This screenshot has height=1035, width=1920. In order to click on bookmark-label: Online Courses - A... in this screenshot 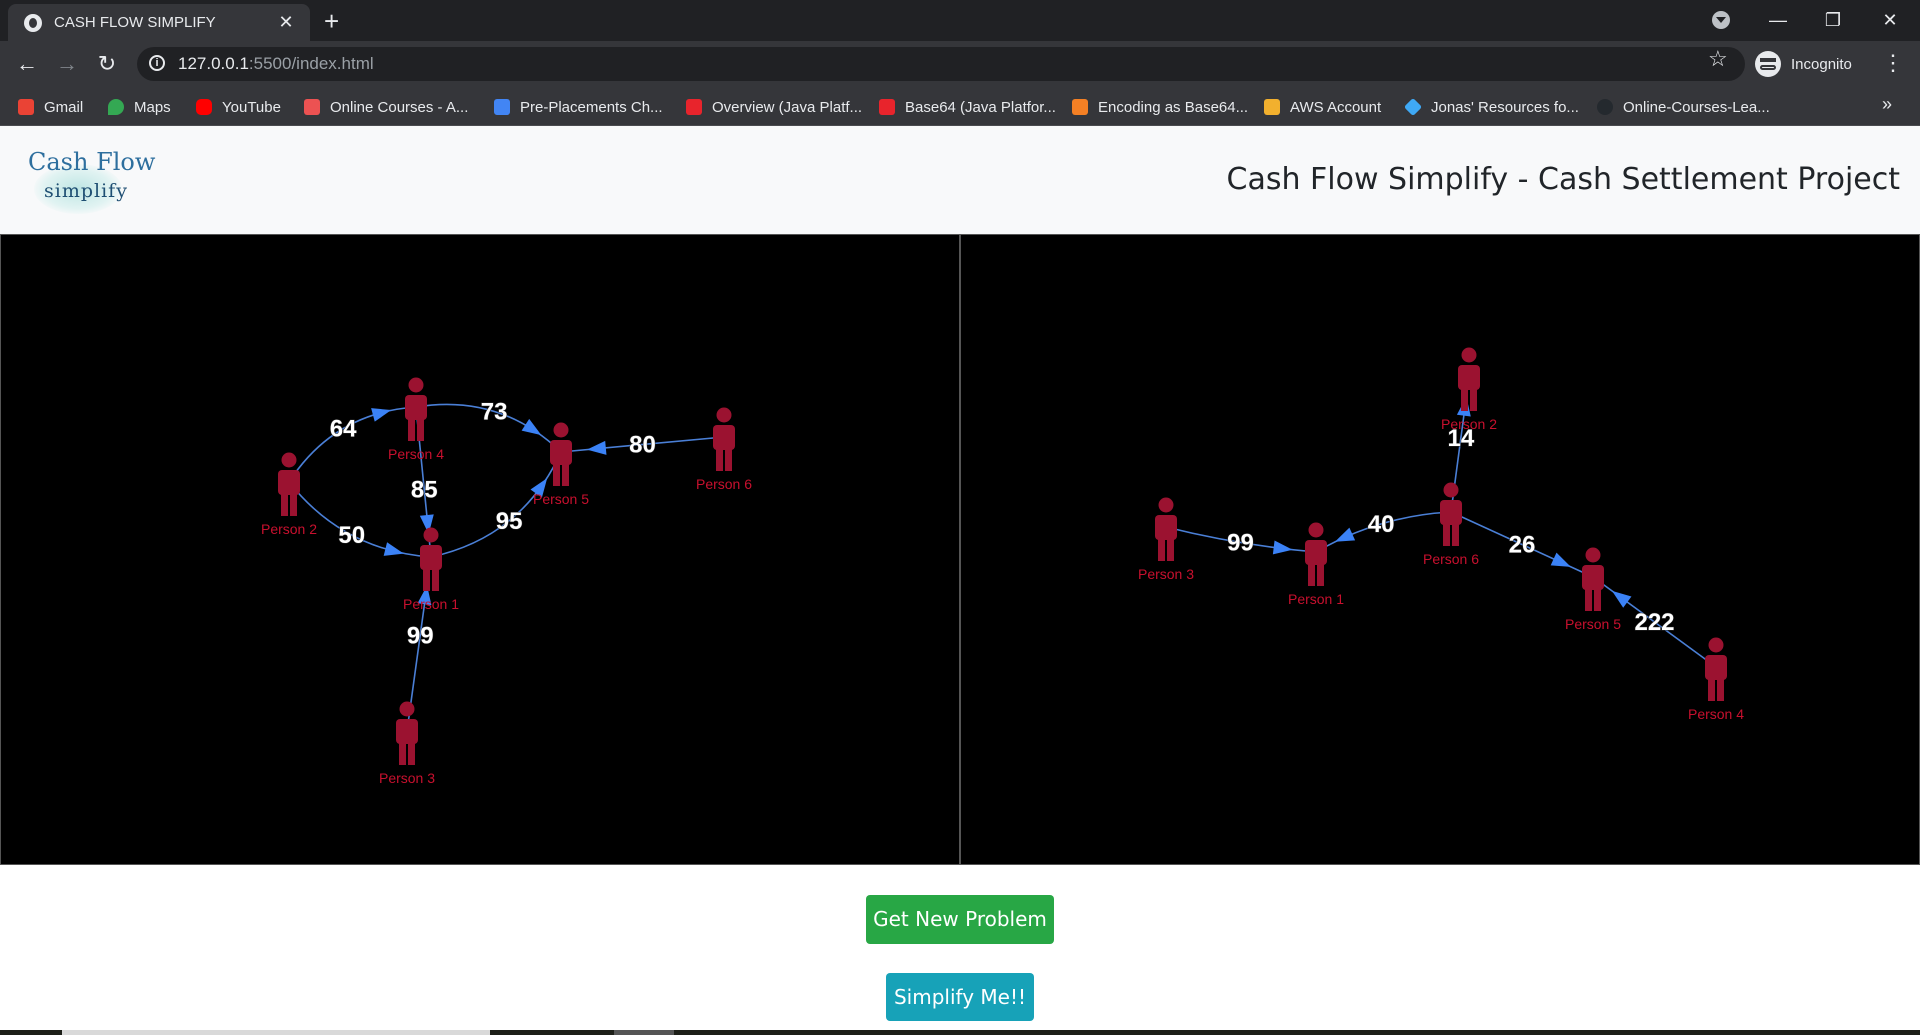, I will do `click(399, 107)`.